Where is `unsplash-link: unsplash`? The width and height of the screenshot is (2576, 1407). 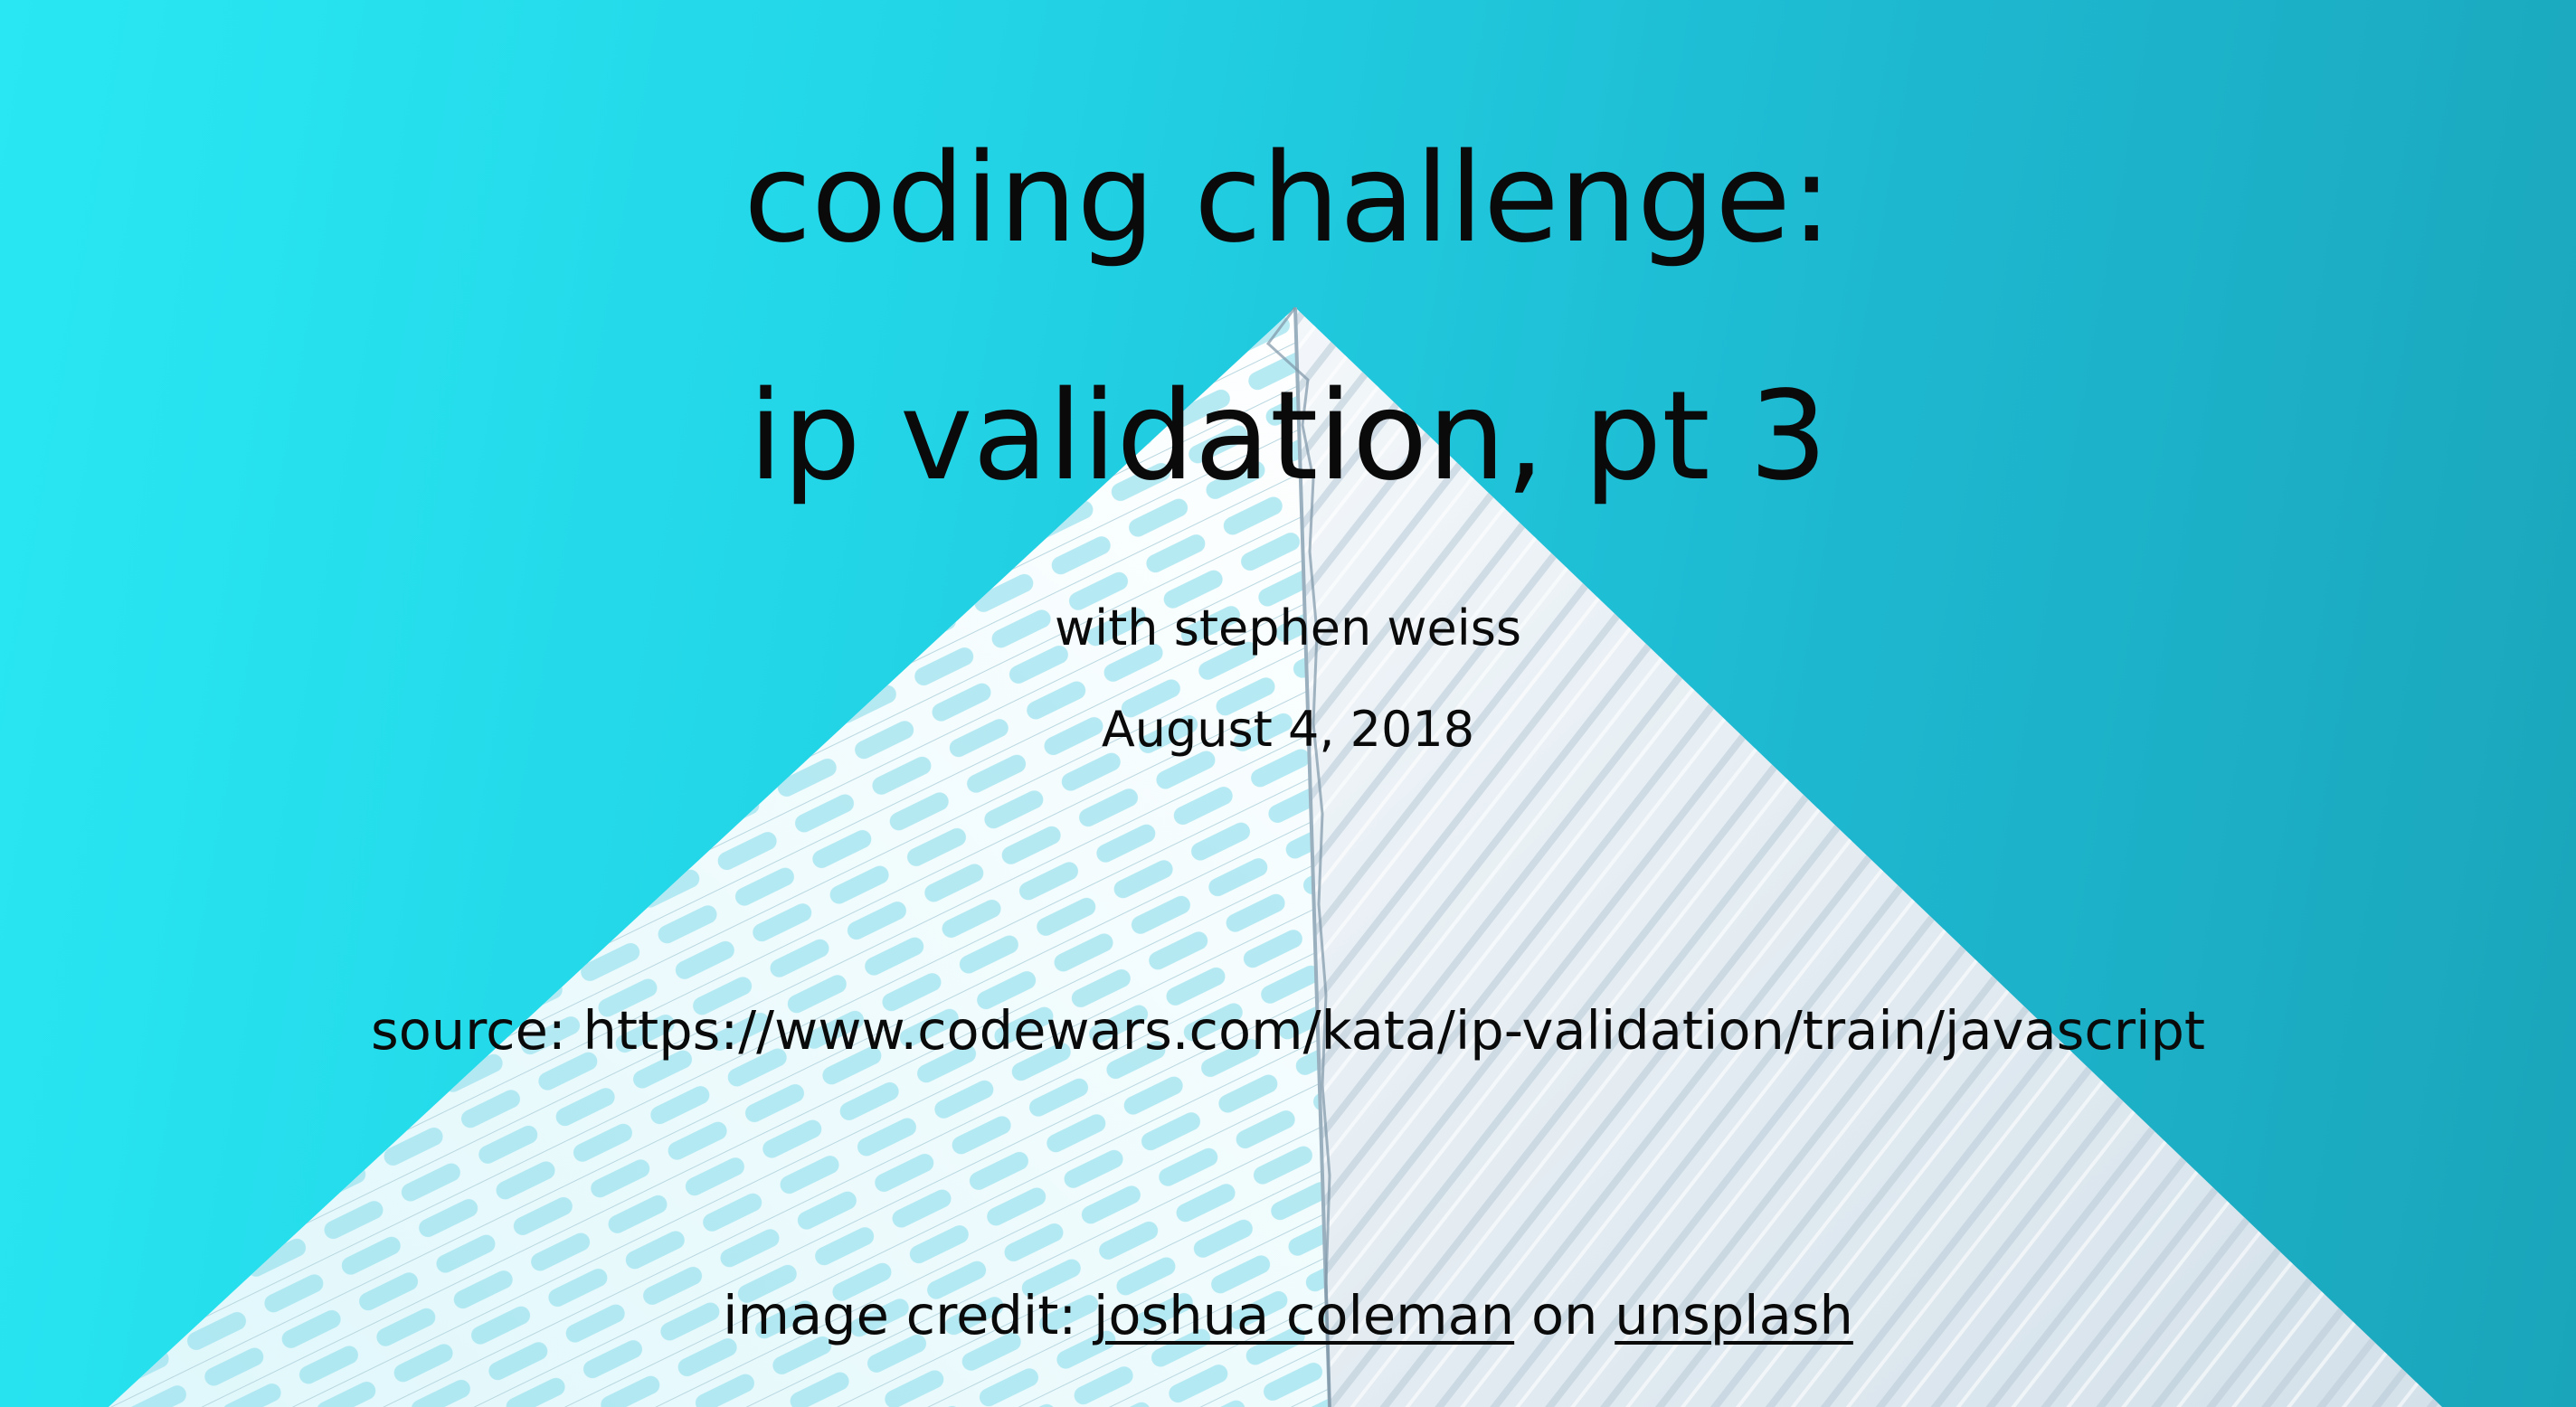
unsplash-link: unsplash is located at coordinates (1734, 1315).